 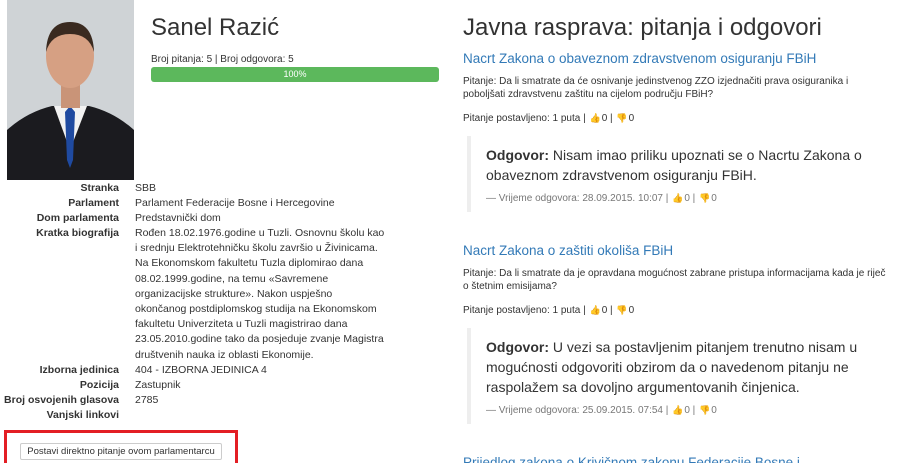 I want to click on info-value: Zastupnik, so click(x=158, y=384).